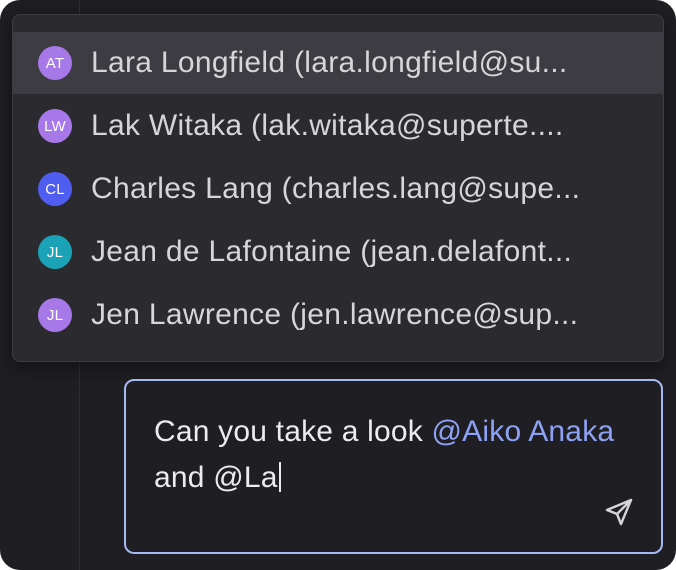 Image resolution: width=676 pixels, height=570 pixels. I want to click on avatar: CL, so click(55, 189).